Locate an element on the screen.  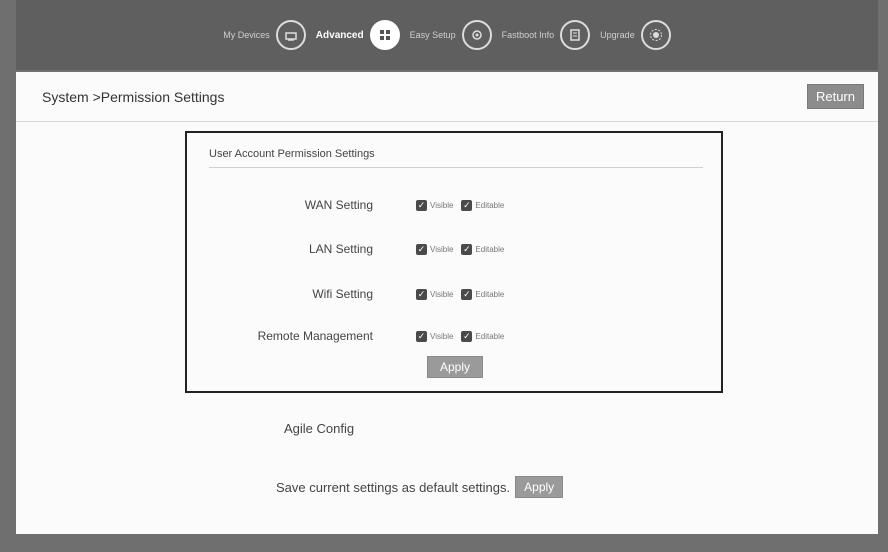
lan-editable-checkbox: ✓ Editable is located at coordinates (483, 249).